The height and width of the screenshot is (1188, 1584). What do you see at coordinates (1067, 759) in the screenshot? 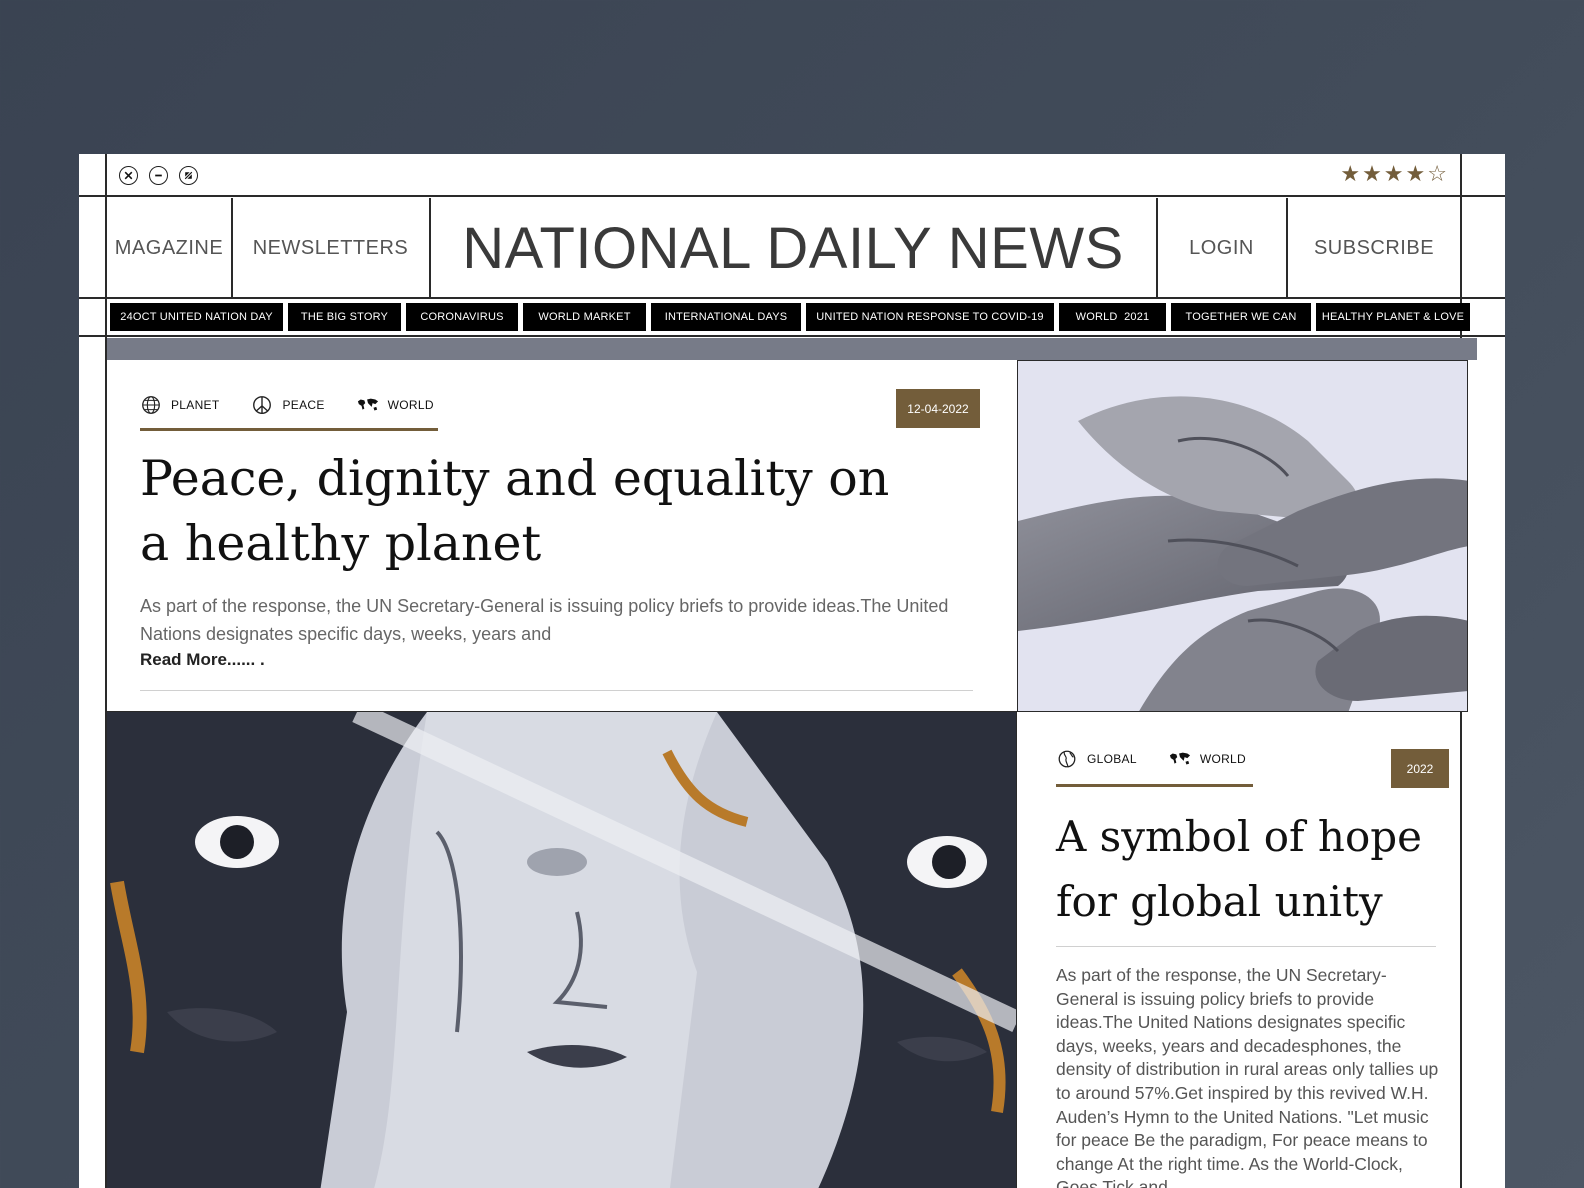
I see `globe-americas-icon` at bounding box center [1067, 759].